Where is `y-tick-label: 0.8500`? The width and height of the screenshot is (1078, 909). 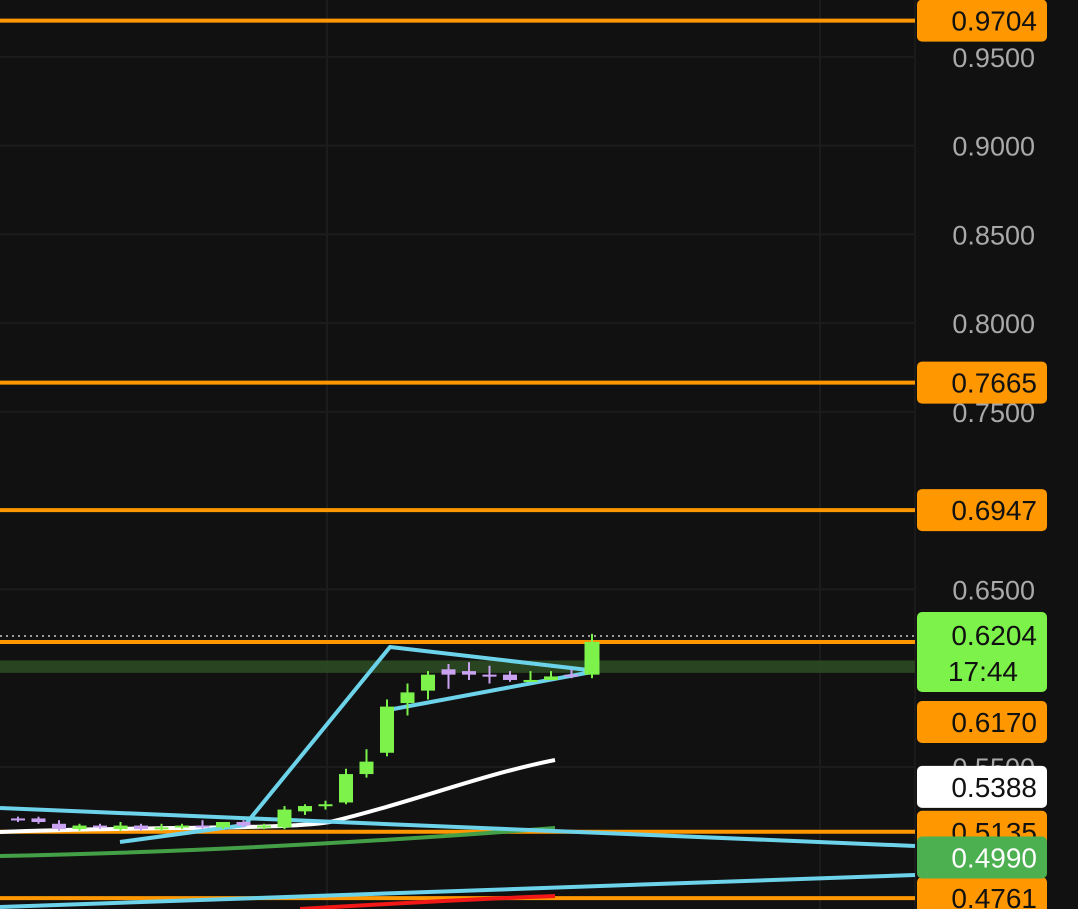
y-tick-label: 0.8500 is located at coordinates (993, 235).